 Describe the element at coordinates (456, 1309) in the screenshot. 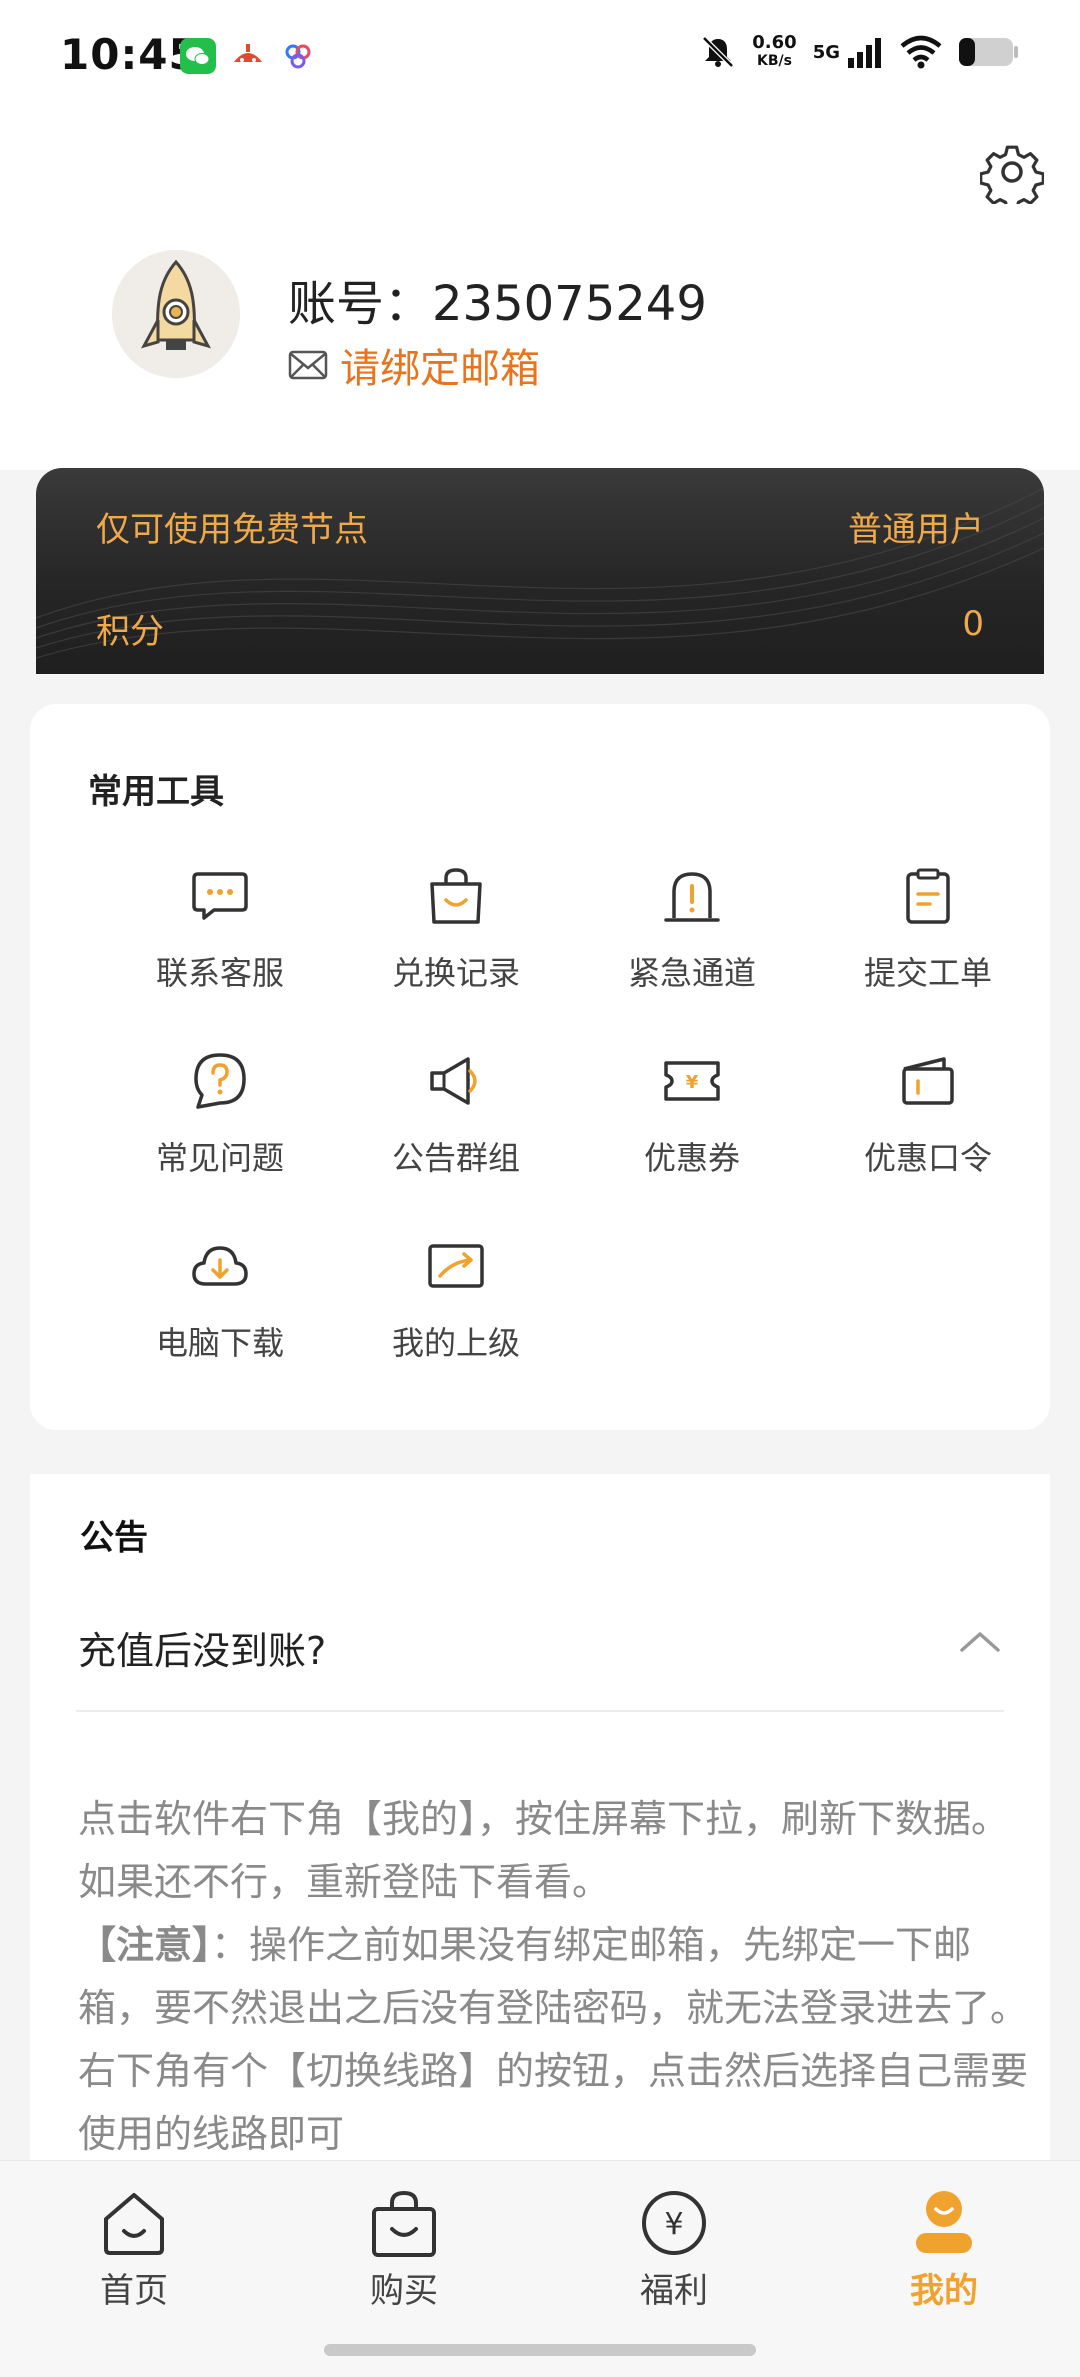

I see `tool-my-superior: 我的上级` at that location.